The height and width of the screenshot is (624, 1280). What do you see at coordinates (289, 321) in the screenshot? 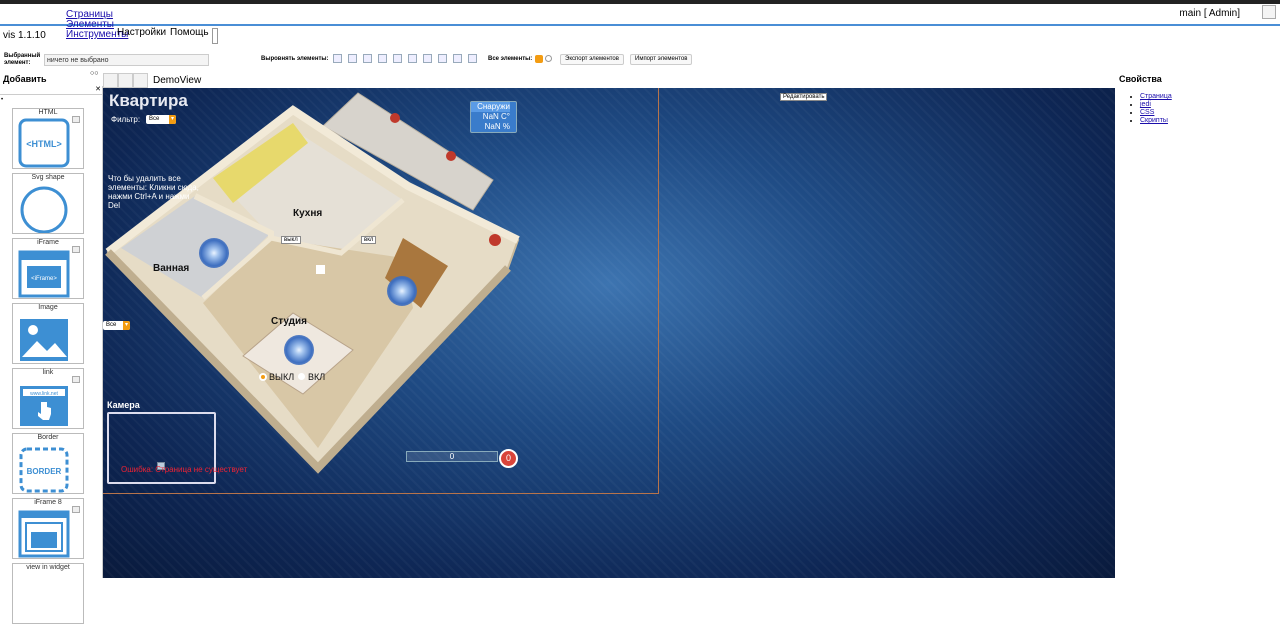
I see `room-studio-label: Студия` at bounding box center [289, 321].